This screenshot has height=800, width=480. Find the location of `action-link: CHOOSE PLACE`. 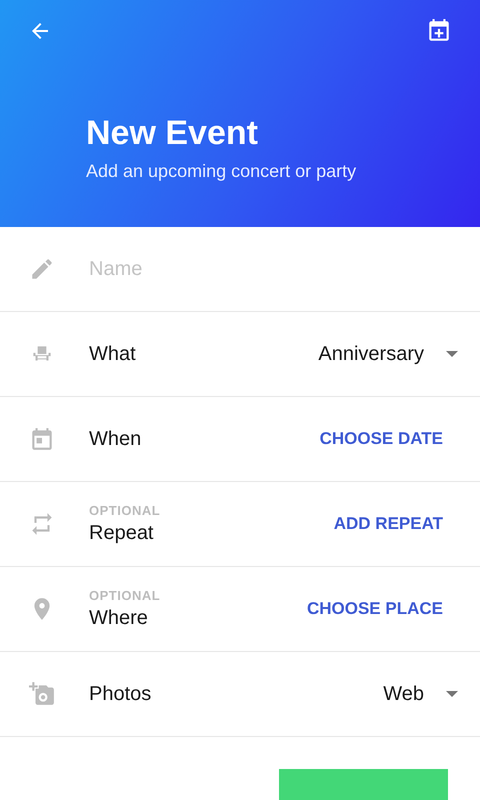

action-link: CHOOSE PLACE is located at coordinates (374, 609).